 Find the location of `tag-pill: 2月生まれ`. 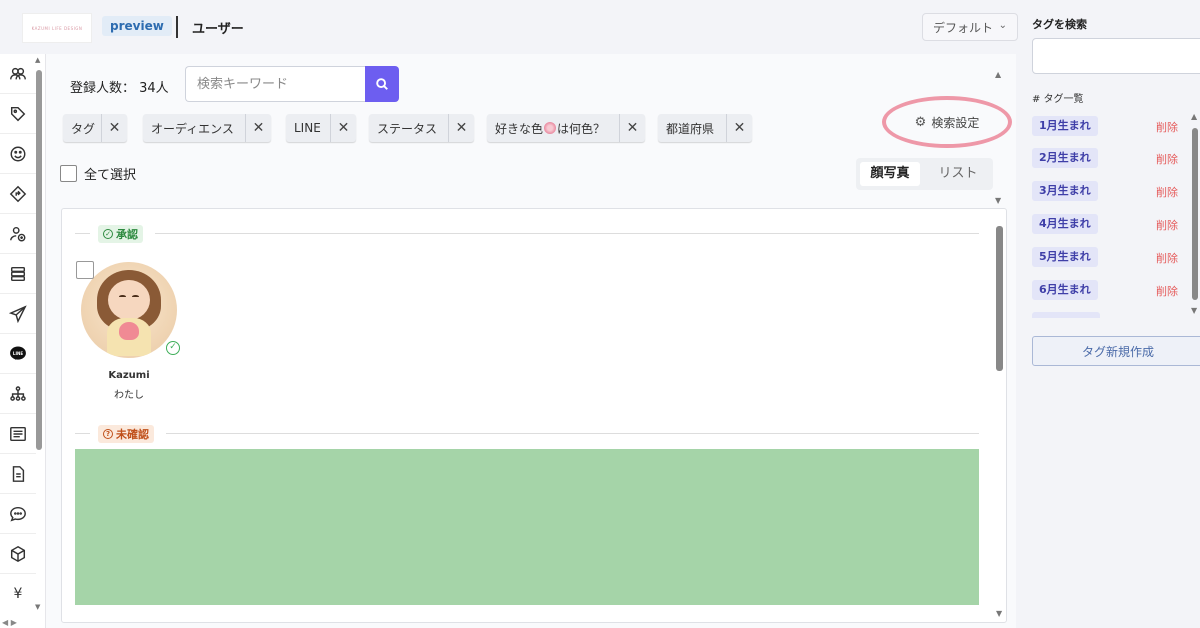

tag-pill: 2月生まれ is located at coordinates (1065, 158).